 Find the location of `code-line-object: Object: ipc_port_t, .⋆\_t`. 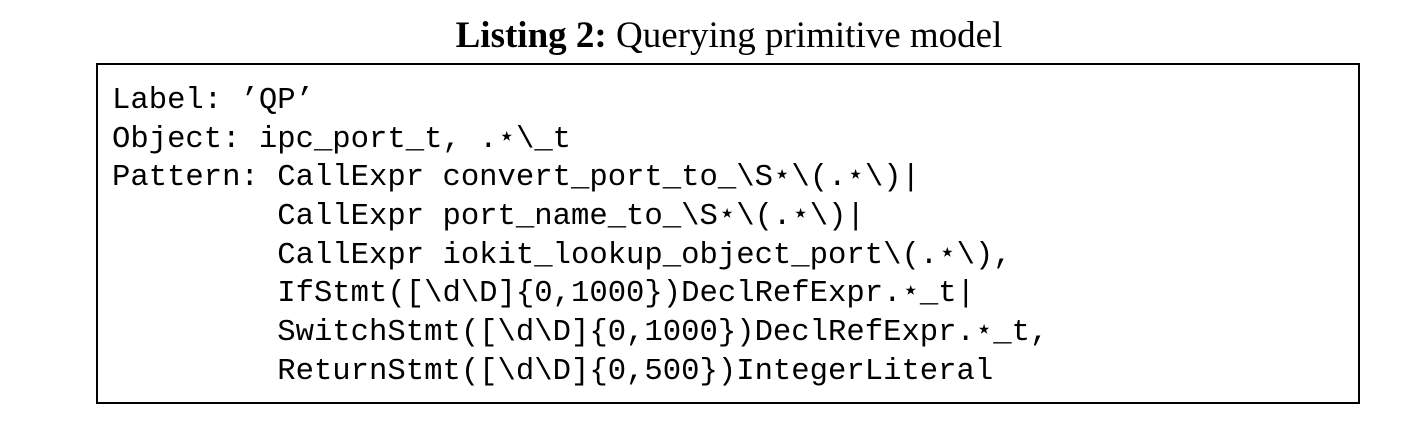

code-line-object: Object: ipc_port_t, .⋆\_t is located at coordinates (342, 139).